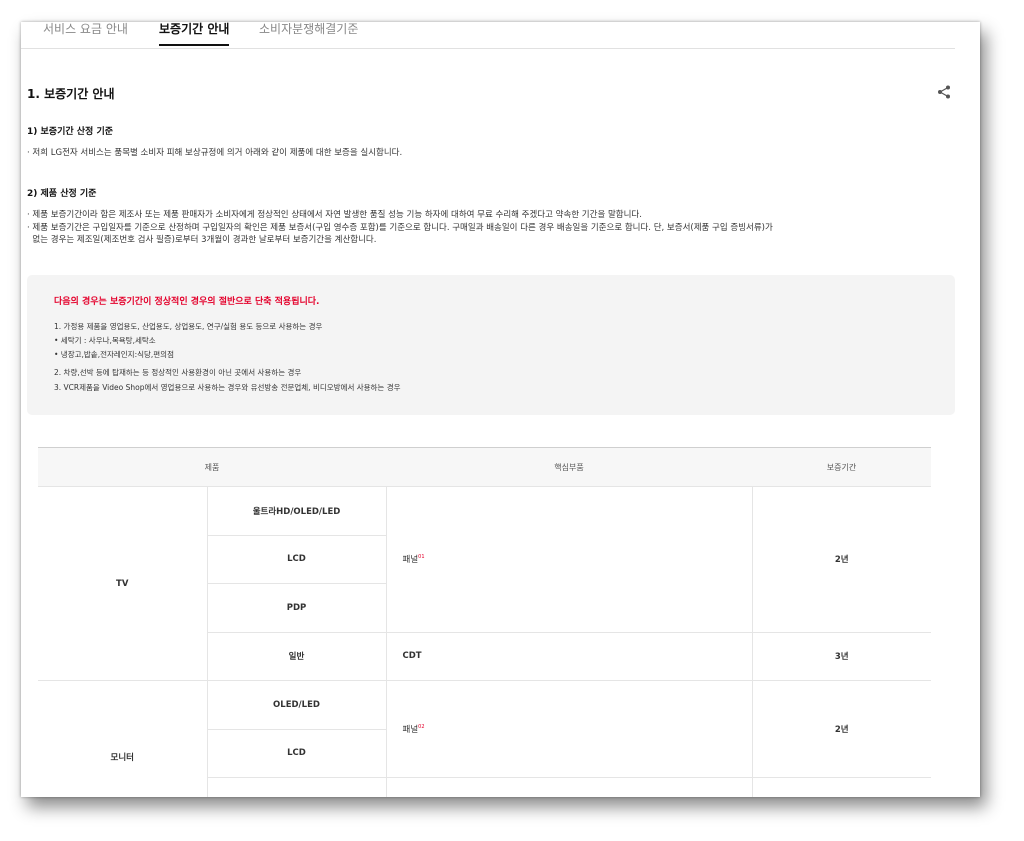 Image resolution: width=1024 pixels, height=841 pixels. Describe the element at coordinates (62, 194) in the screenshot. I see `subsection-title-product: 2) 제품 산정 기준` at that location.